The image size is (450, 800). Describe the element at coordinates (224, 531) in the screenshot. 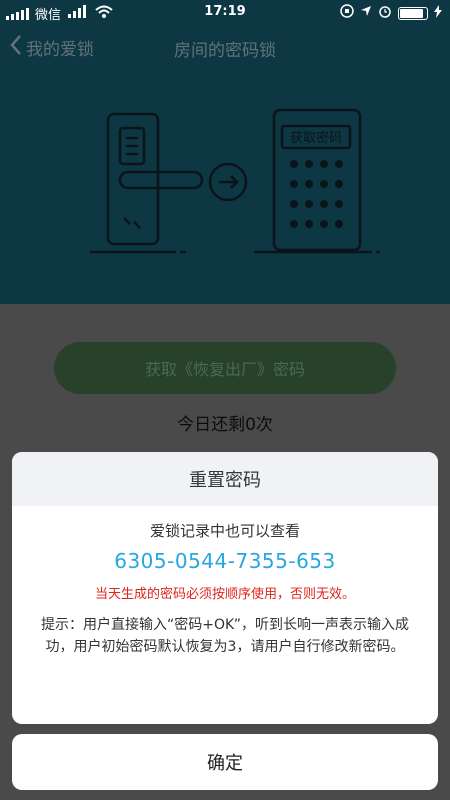

I see `dialog-subtitle: 爱锁记录中也可以查看` at that location.